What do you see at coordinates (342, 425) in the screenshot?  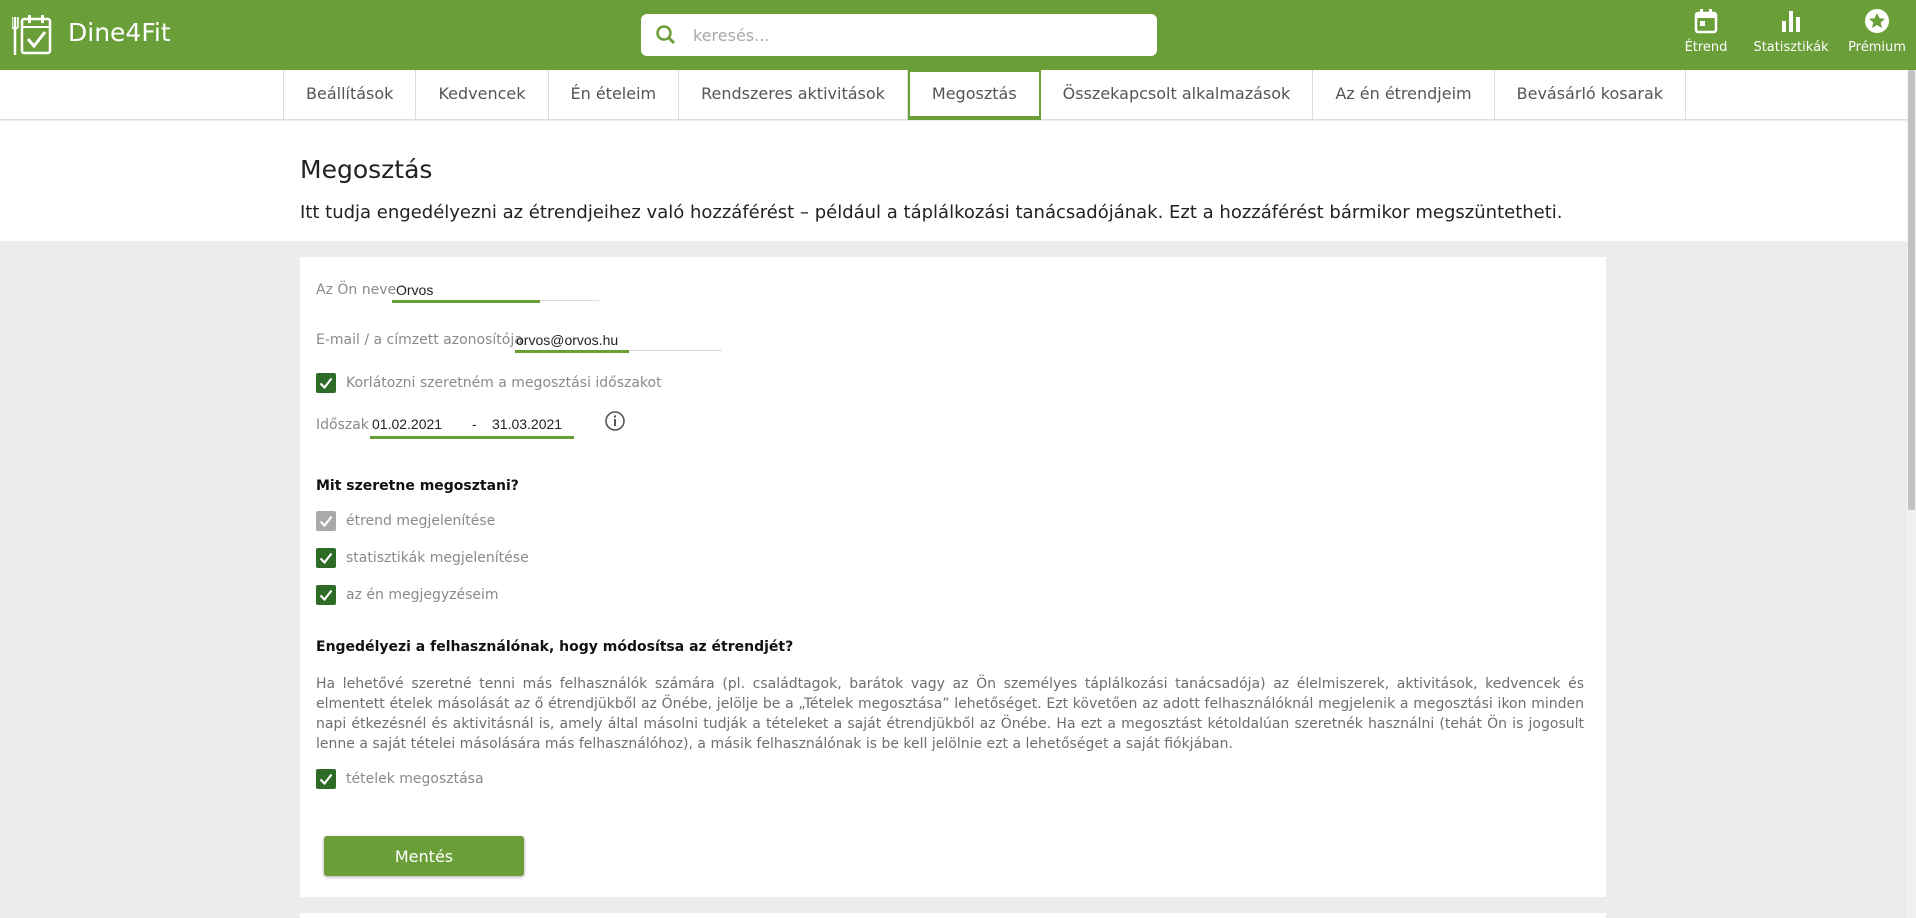 I see `period-label: Időszak` at bounding box center [342, 425].